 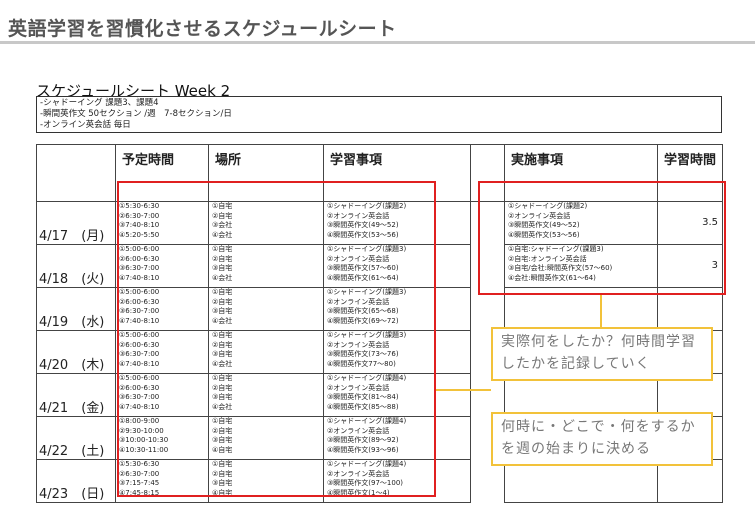 What do you see at coordinates (76, 481) in the screenshot?
I see `date-cell: 4/23 (日)` at bounding box center [76, 481].